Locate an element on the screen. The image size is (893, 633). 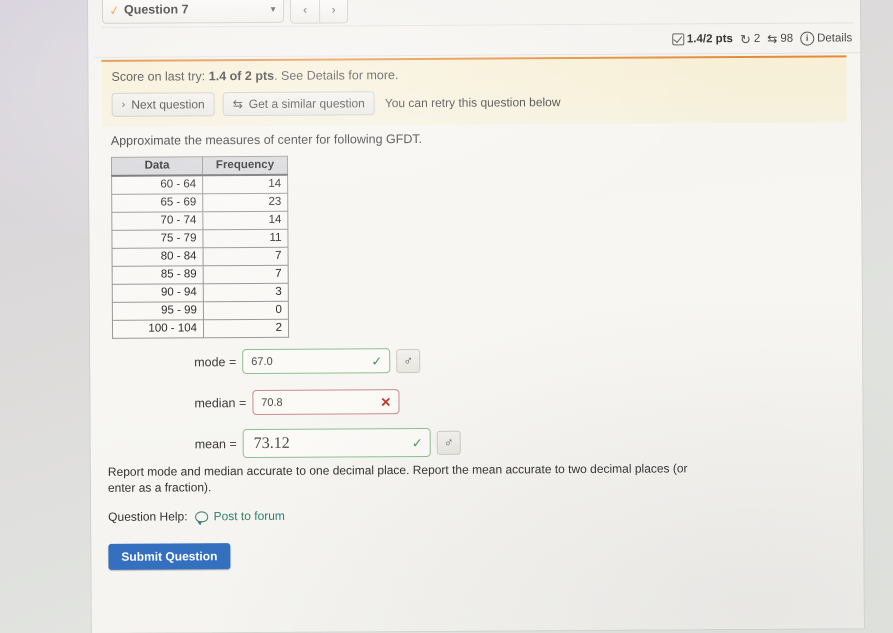
details-label: Details is located at coordinates (835, 38).